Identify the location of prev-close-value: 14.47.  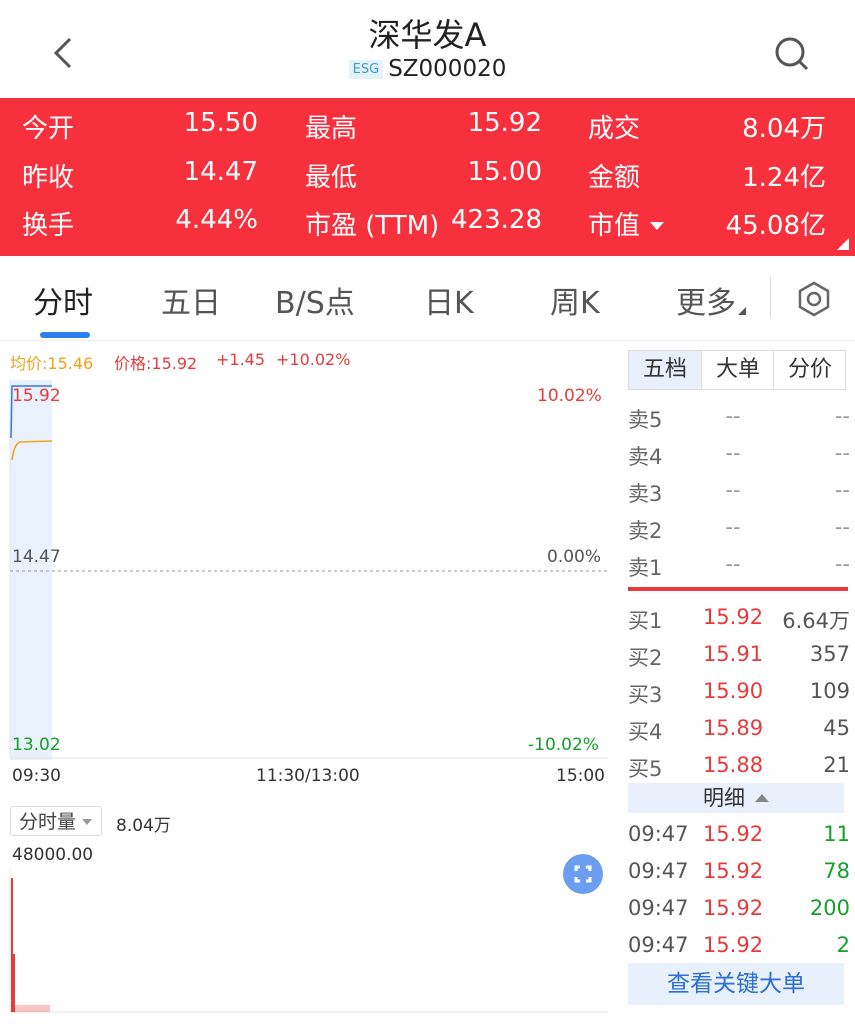
(220, 172).